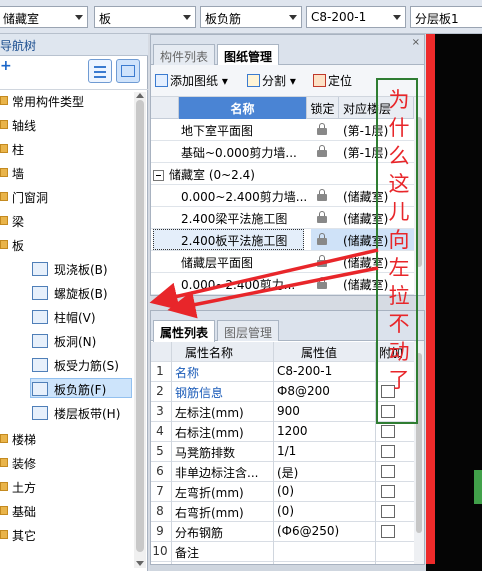 This screenshot has width=482, height=571. What do you see at coordinates (282, 130) in the screenshot?
I see `table-row: 地下室平面图 (第-1层)` at bounding box center [282, 130].